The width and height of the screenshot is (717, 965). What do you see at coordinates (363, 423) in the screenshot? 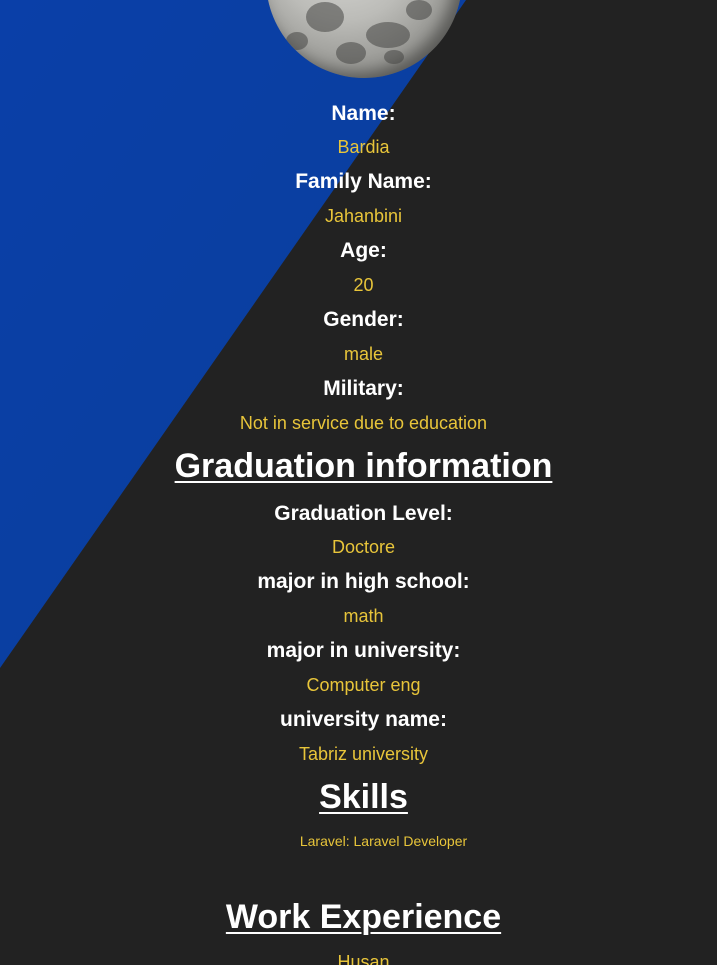
I see `military-value: Not in service due to education` at bounding box center [363, 423].